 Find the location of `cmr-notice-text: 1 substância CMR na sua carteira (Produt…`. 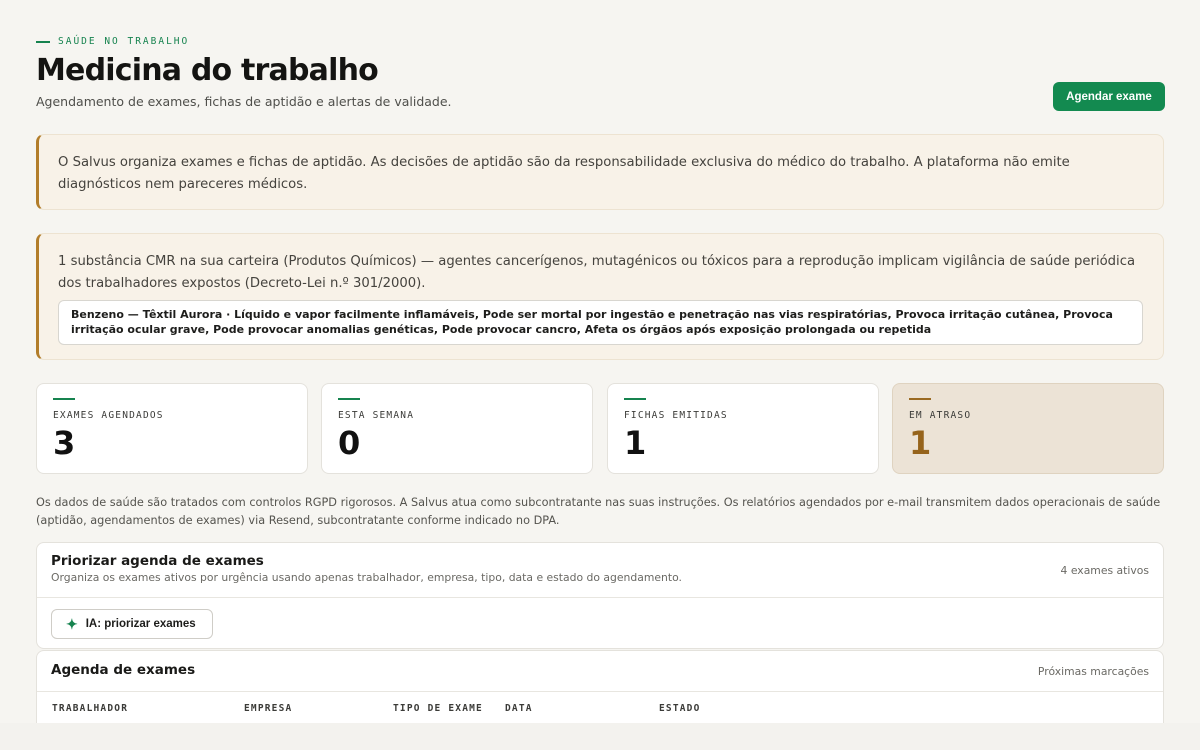

cmr-notice-text: 1 substância CMR na sua carteira (Produt… is located at coordinates (597, 272).